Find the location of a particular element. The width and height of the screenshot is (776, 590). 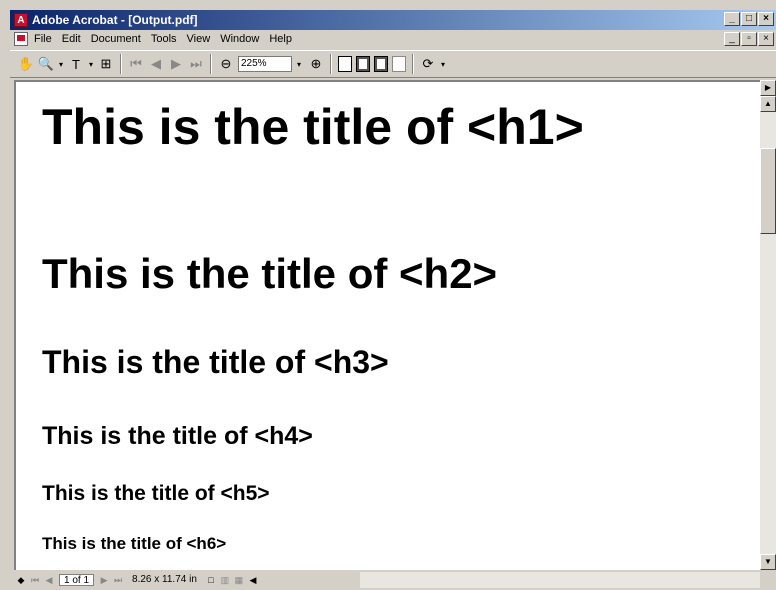

last-page-icon: ⏭ is located at coordinates (196, 64).